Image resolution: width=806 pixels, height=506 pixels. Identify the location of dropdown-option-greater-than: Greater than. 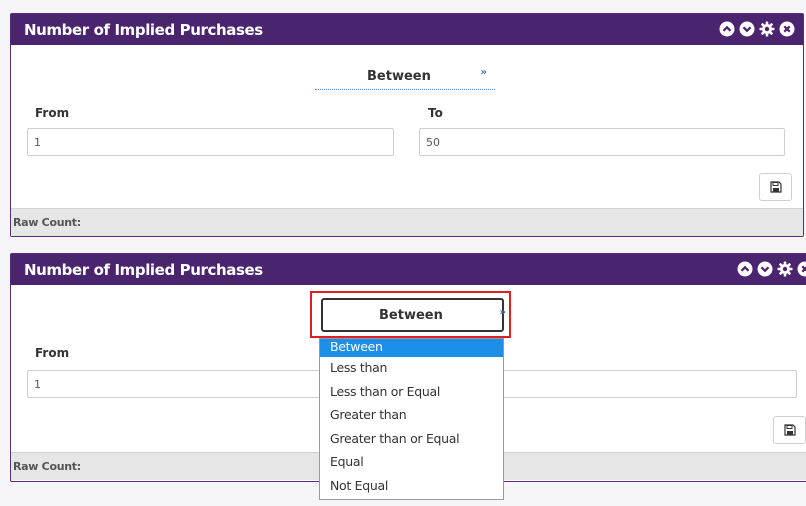
(411, 416).